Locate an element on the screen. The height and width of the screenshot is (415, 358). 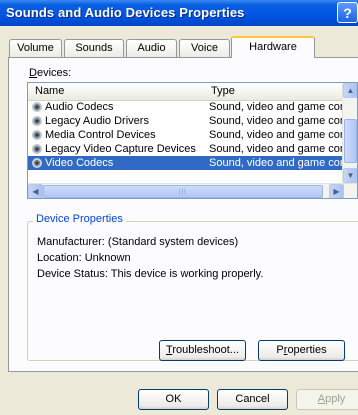
properties-button: Properties is located at coordinates (301, 350).